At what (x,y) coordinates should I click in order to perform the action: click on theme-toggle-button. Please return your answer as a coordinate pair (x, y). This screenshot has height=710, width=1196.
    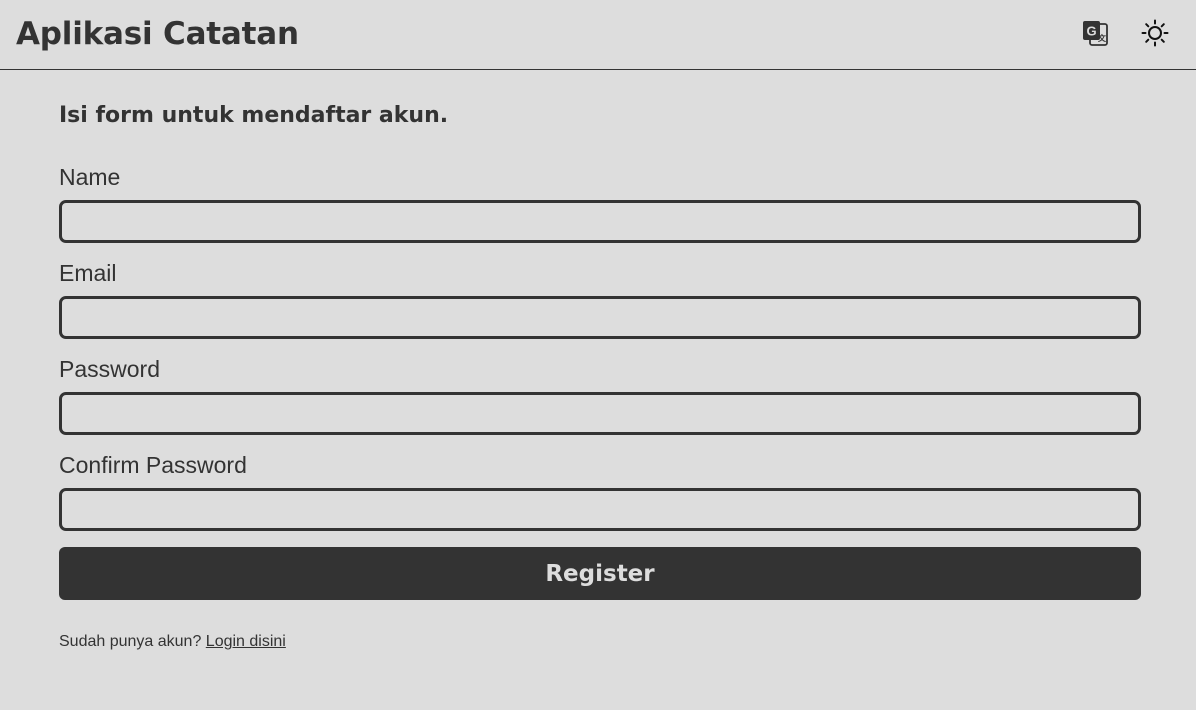
    Looking at the image, I should click on (1155, 34).